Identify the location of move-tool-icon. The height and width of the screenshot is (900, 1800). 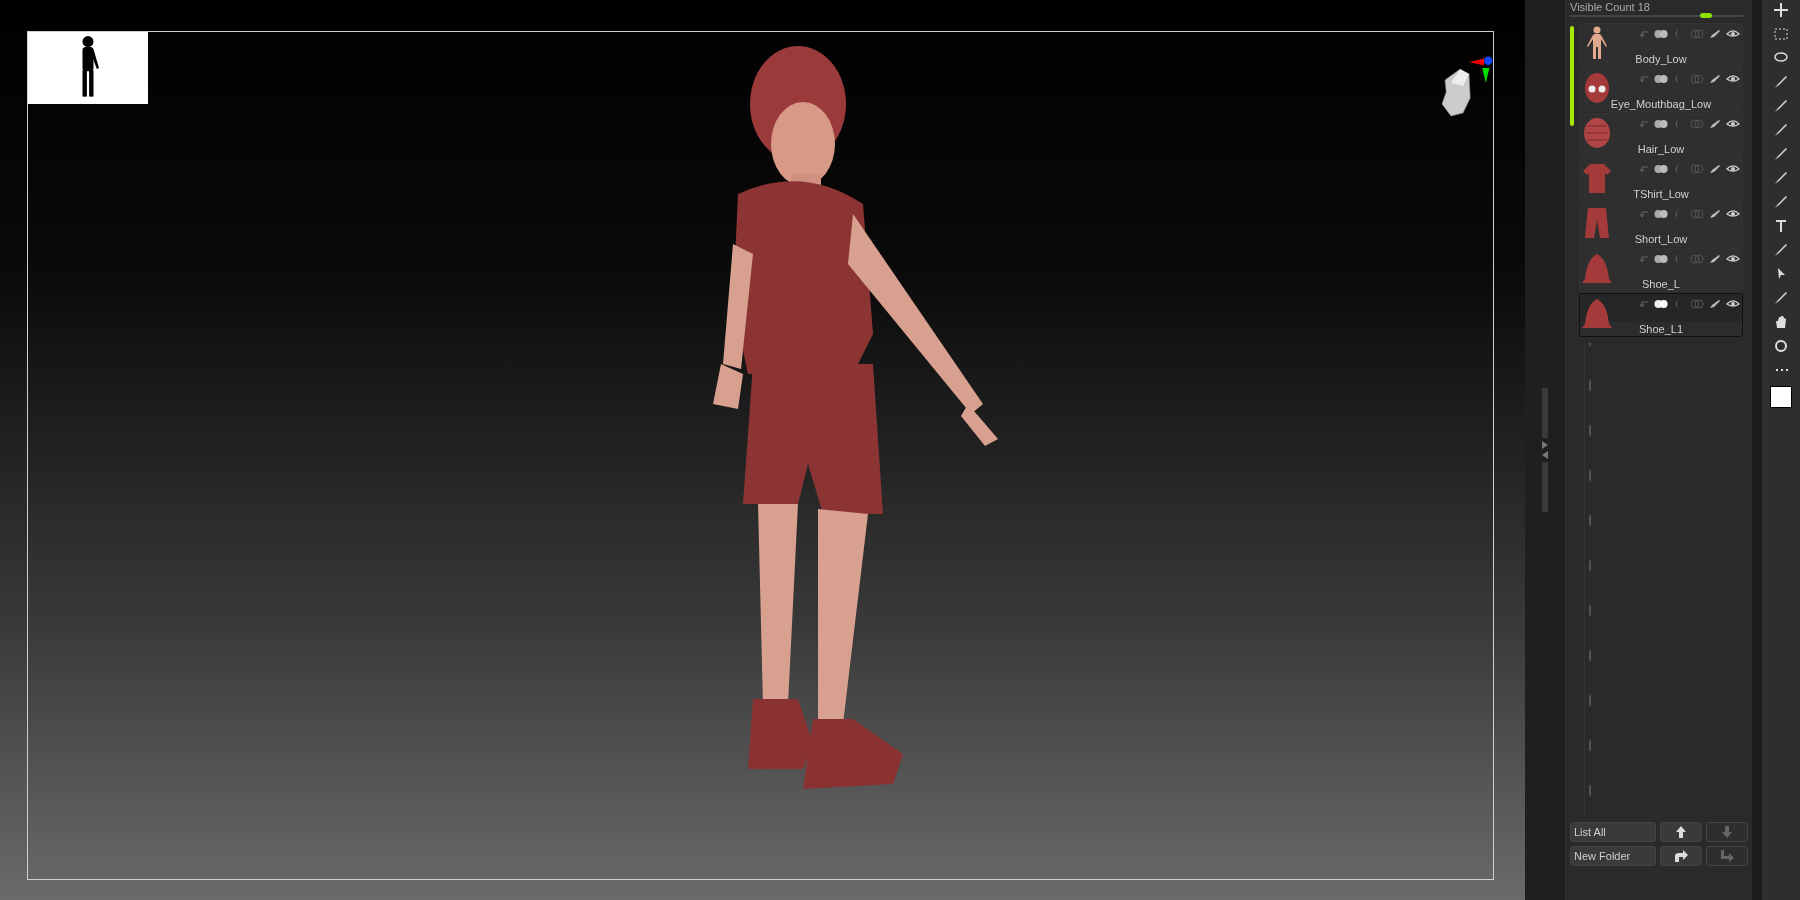
(1781, 10).